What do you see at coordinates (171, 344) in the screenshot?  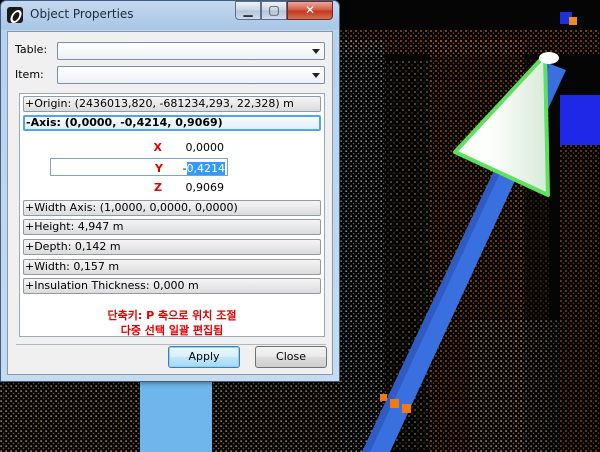 I see `divider` at bounding box center [171, 344].